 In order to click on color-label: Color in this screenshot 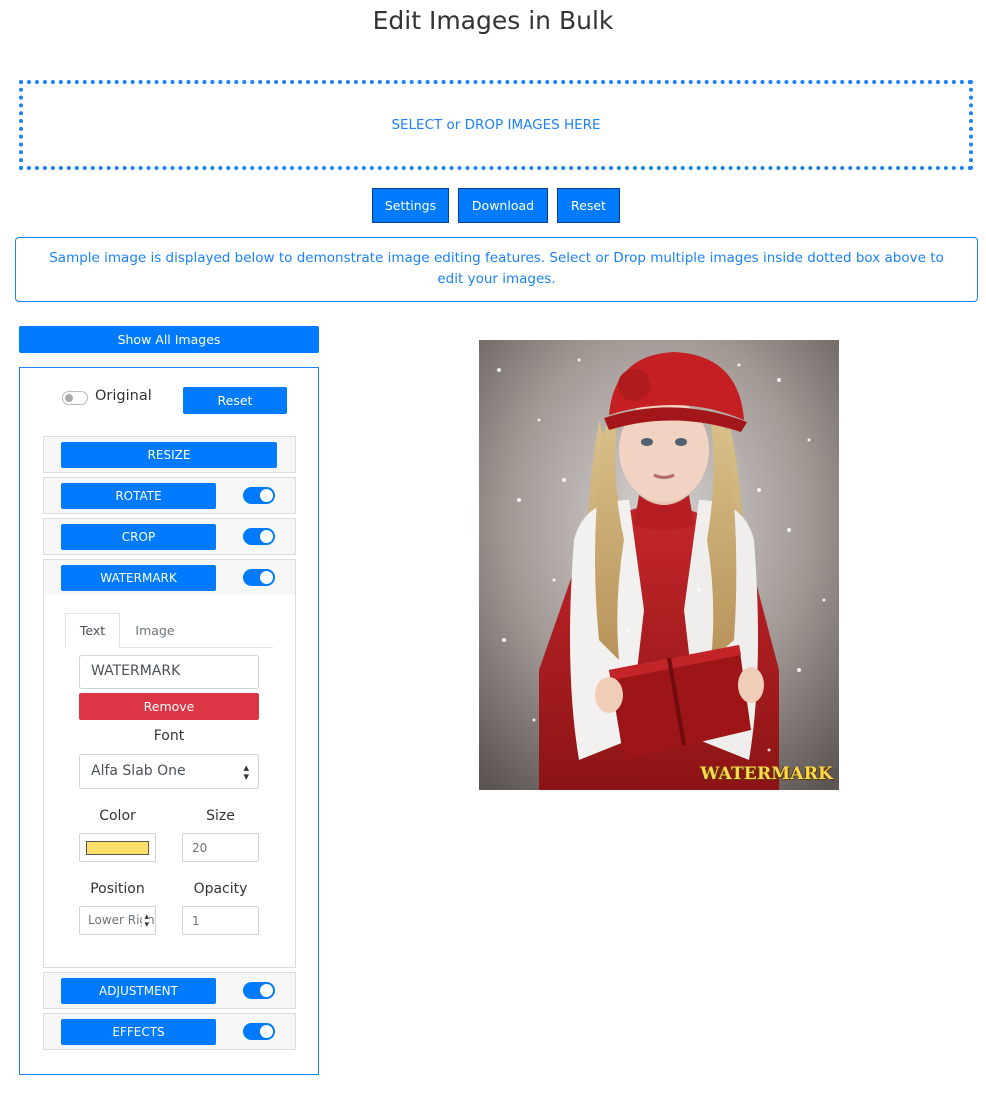, I will do `click(117, 816)`.